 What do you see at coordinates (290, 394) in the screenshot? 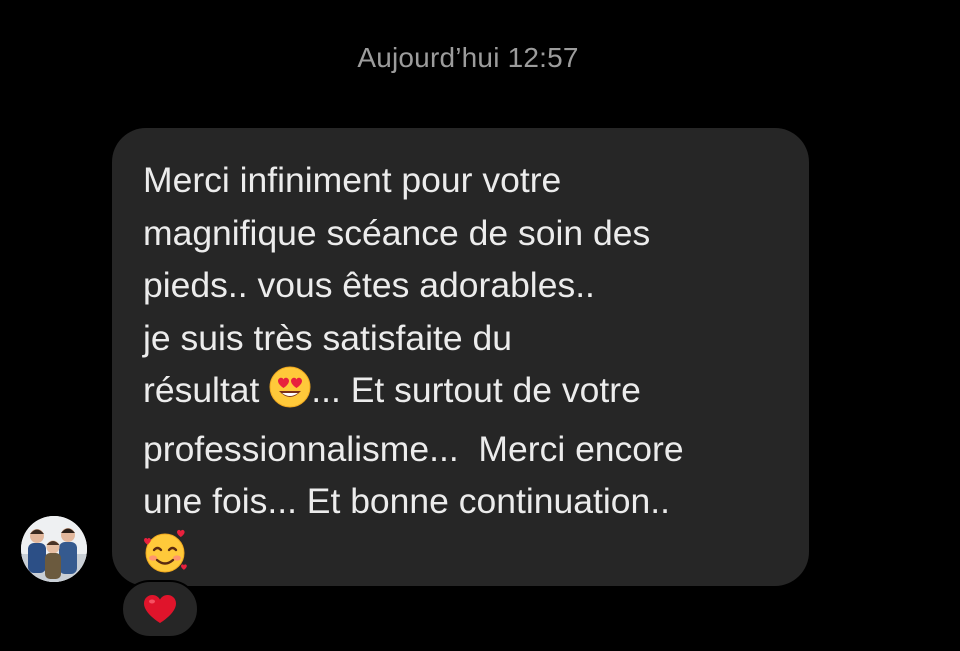
I see `heart-eyes-emoji-icon` at bounding box center [290, 394].